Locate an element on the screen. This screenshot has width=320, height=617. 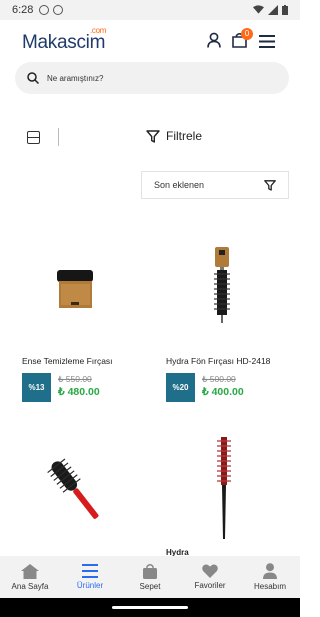
person-icon is located at coordinates (270, 571).